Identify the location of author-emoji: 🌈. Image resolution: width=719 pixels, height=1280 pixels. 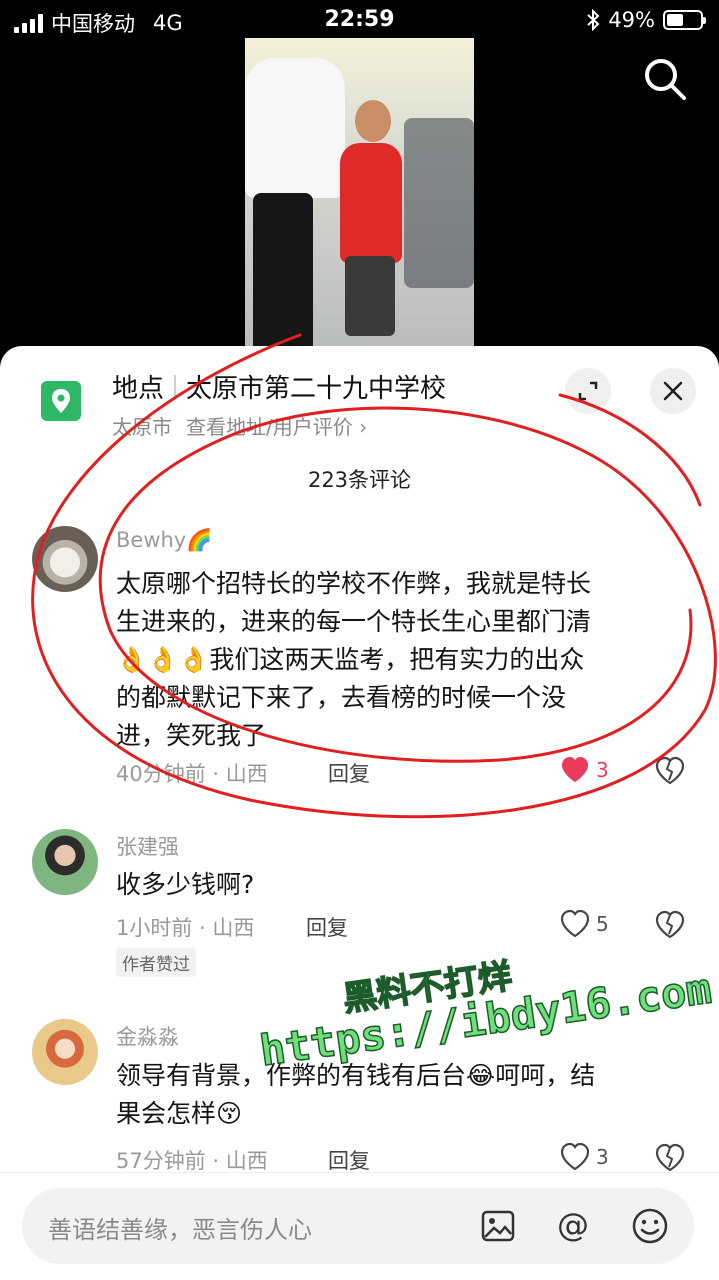
(199, 540).